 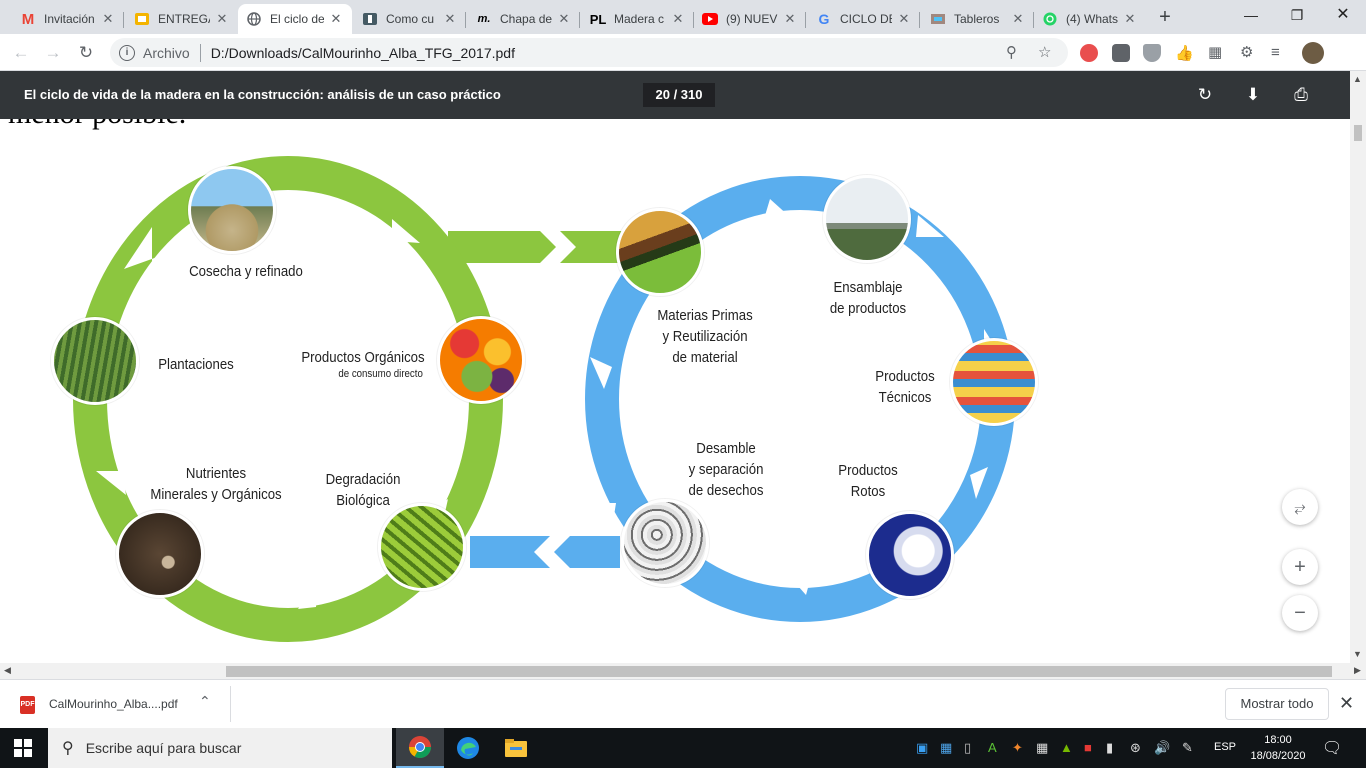 I want to click on zoom-in-button: +, so click(x=1300, y=567).